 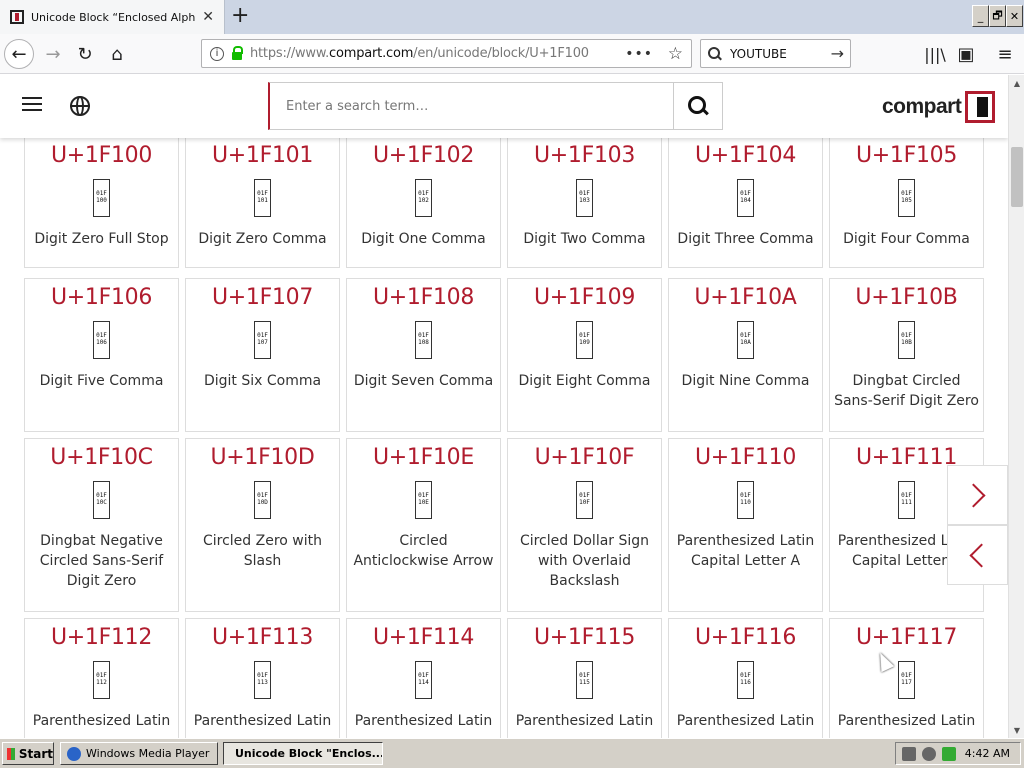 I want to click on code-point-label: U+1F114, so click(x=423, y=640).